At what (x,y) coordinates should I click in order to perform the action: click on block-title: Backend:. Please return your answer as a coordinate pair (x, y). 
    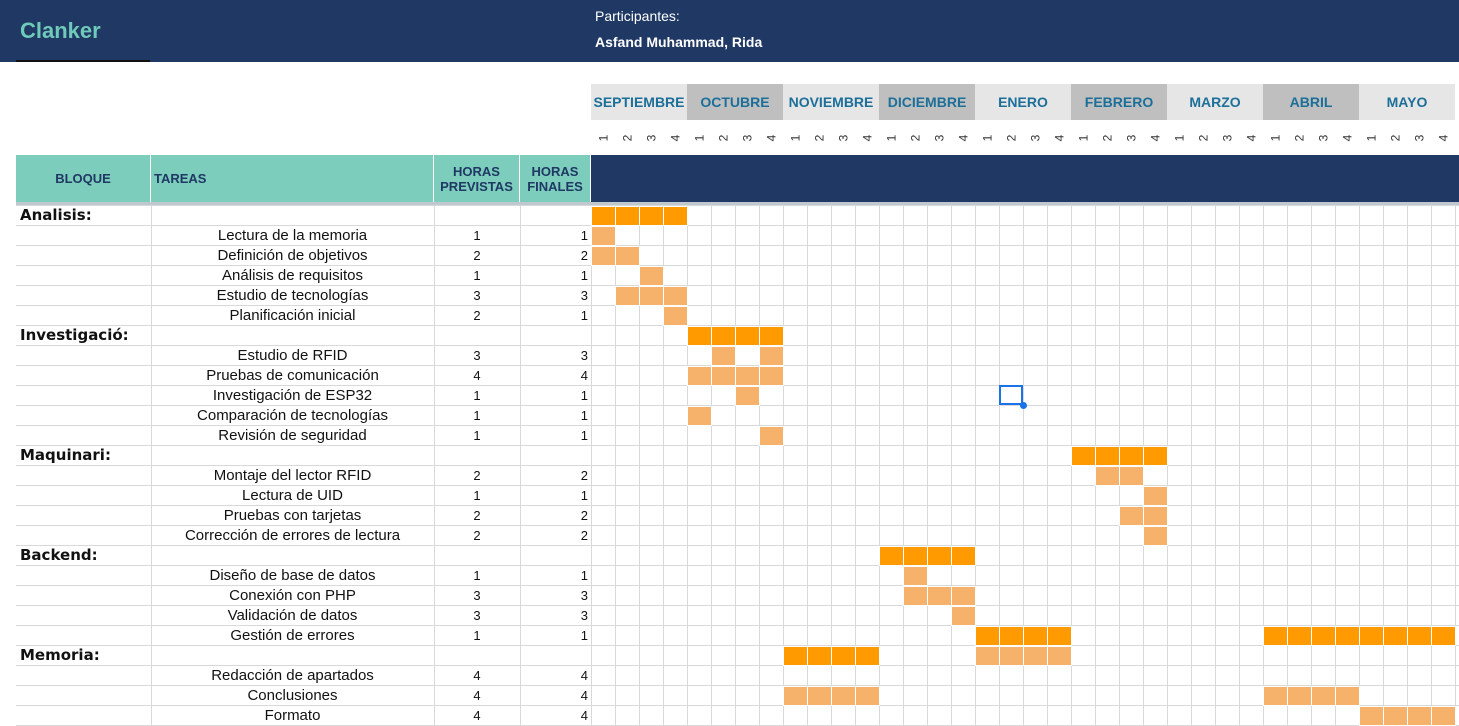
    Looking at the image, I should click on (85, 555).